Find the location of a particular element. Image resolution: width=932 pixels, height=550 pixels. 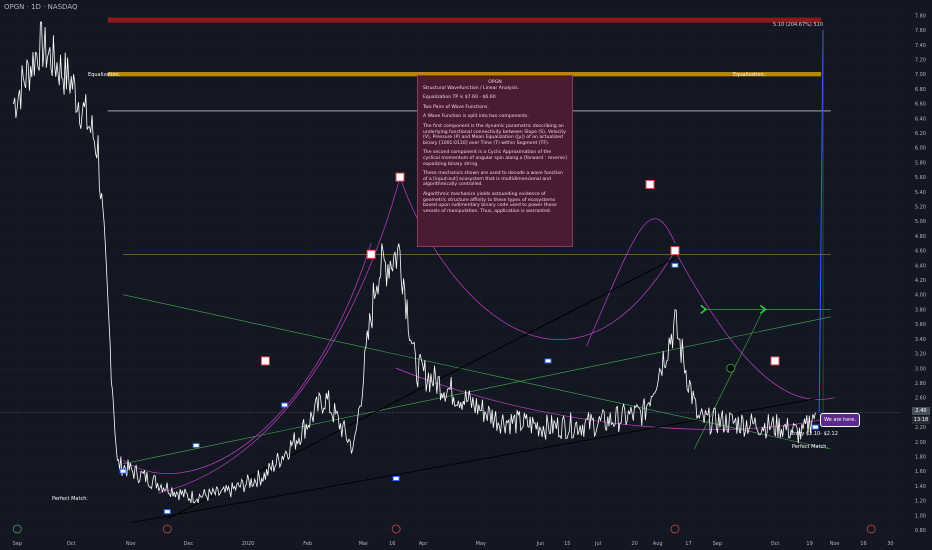

time-tick-label: Jul is located at coordinates (597, 544).